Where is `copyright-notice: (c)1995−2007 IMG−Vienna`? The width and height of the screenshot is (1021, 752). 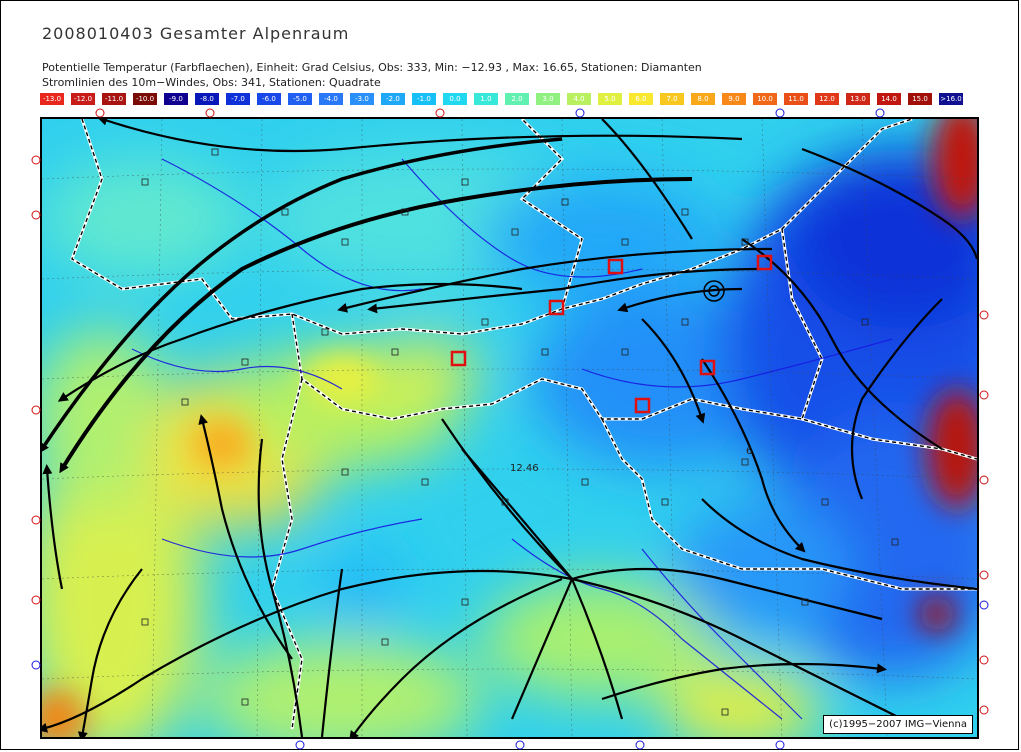 copyright-notice: (c)1995−2007 IMG−Vienna is located at coordinates (898, 724).